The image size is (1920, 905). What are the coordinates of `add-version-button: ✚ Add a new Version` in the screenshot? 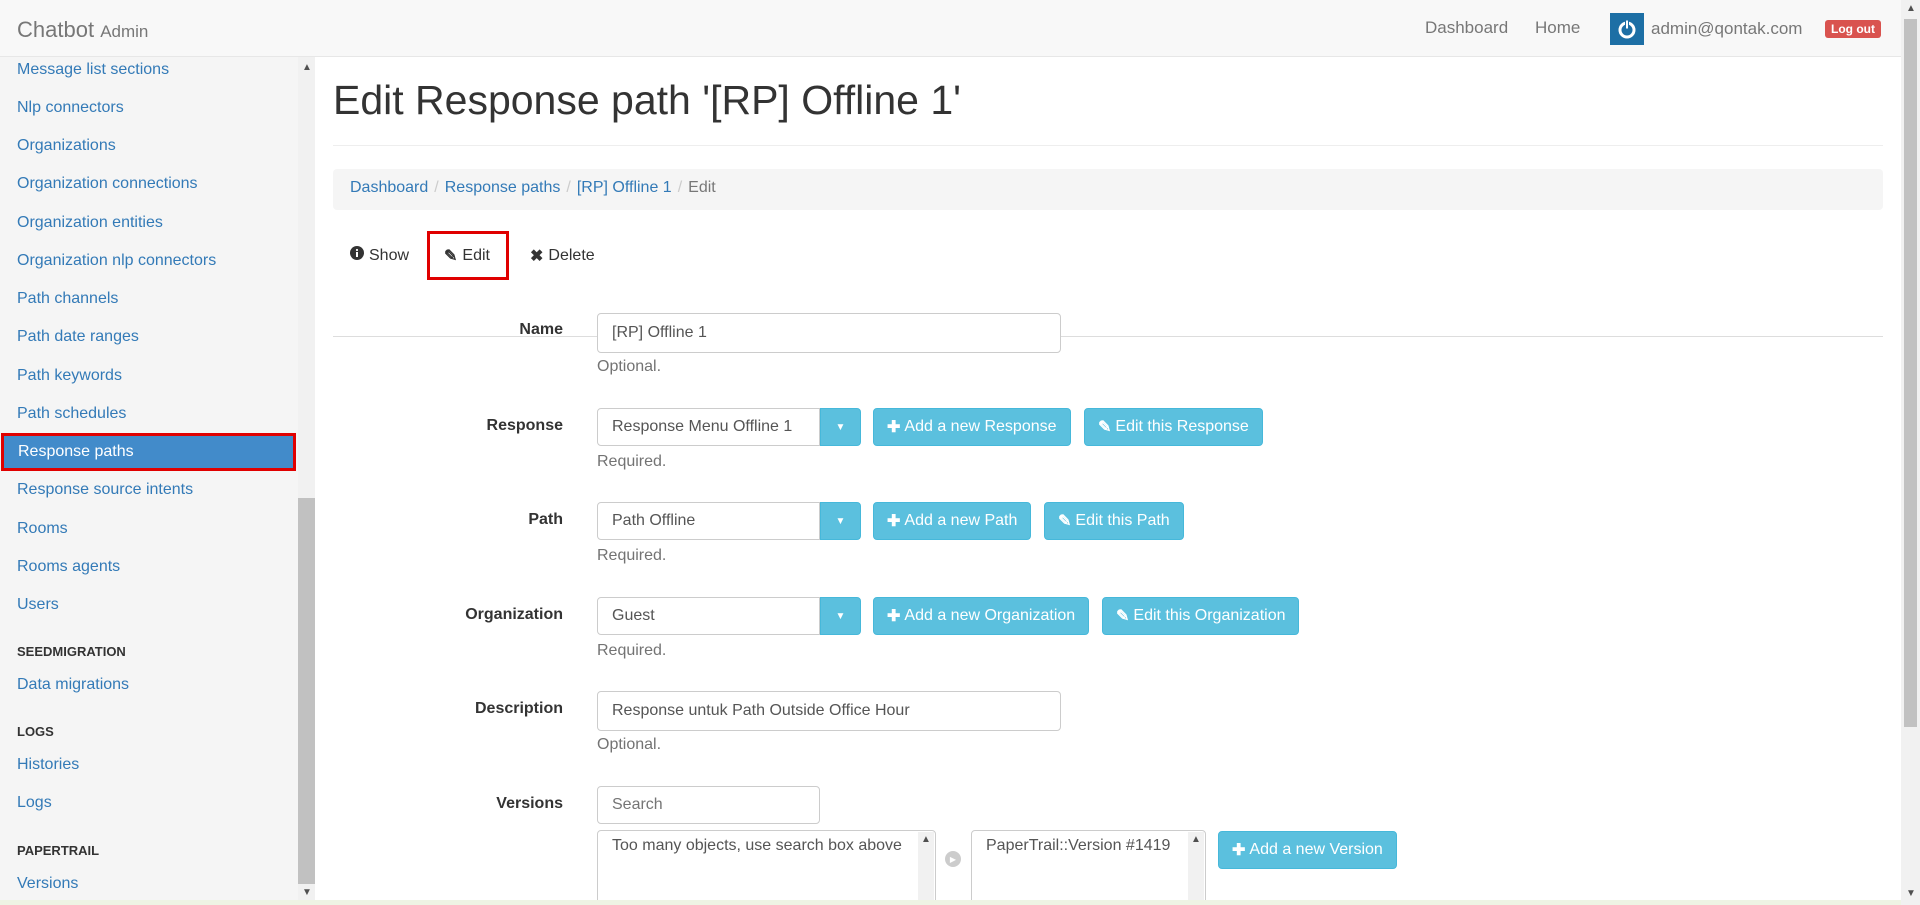 It's located at (1307, 850).